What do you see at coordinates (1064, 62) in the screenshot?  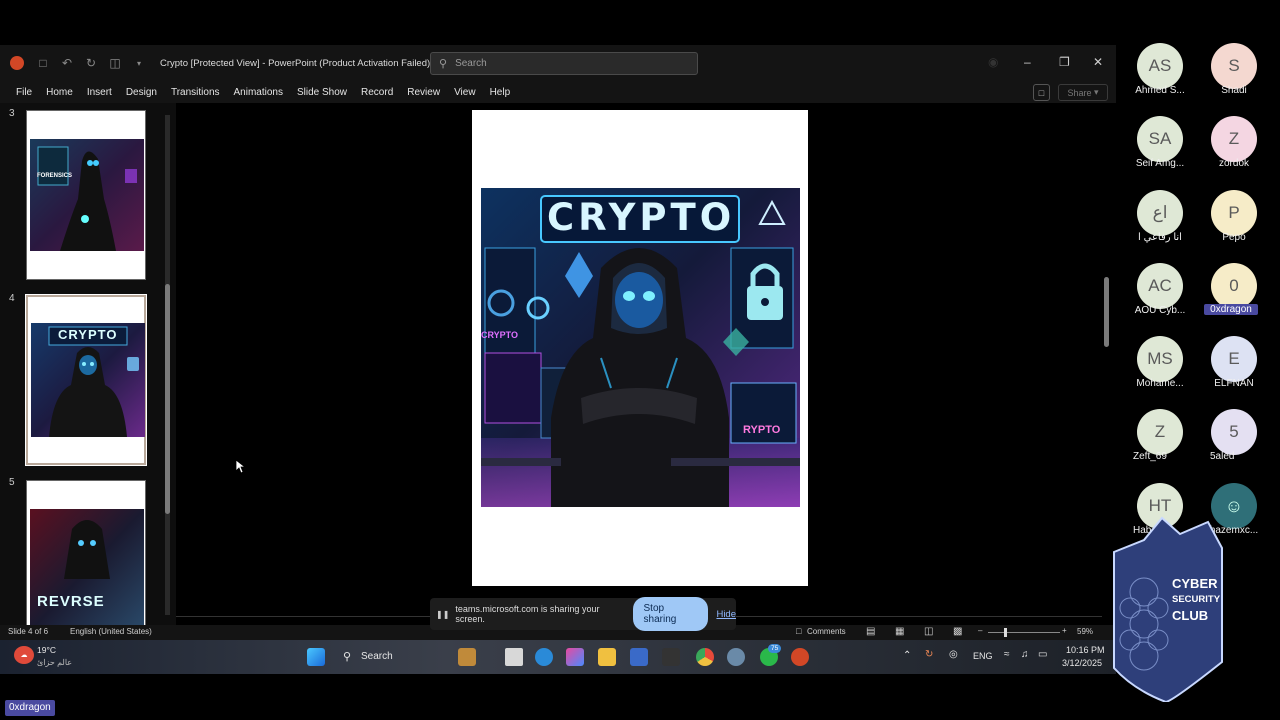 I see `restore-button: ❐` at bounding box center [1064, 62].